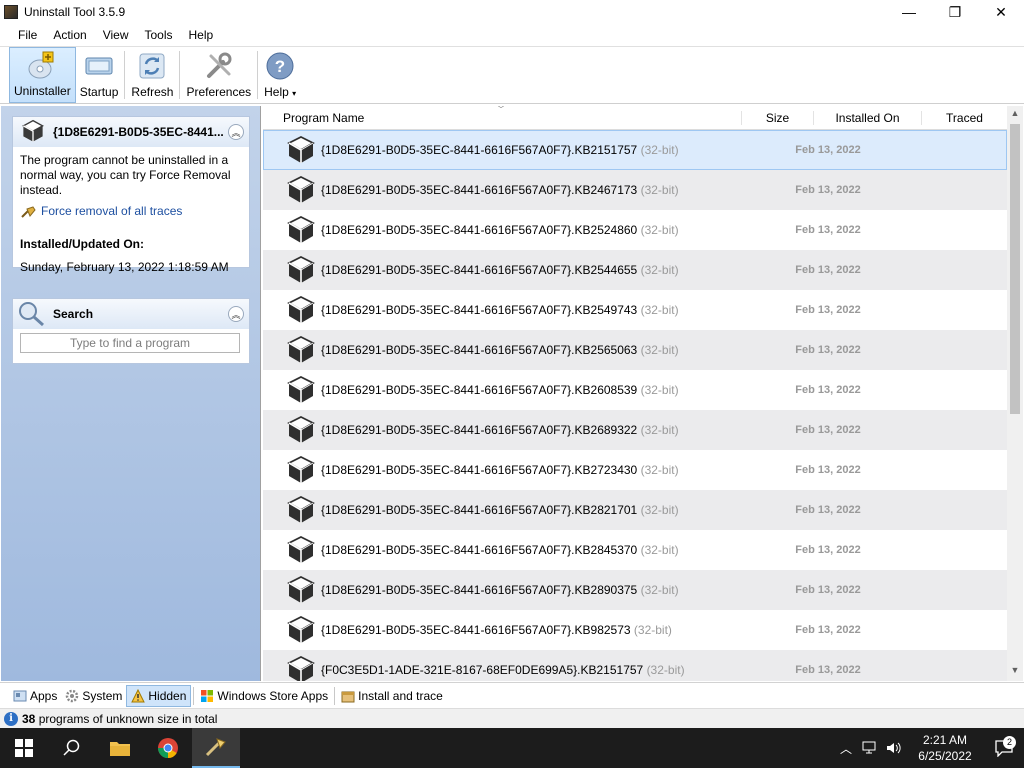 This screenshot has width=1024, height=768. What do you see at coordinates (159, 695) in the screenshot?
I see `tab-hidden: Hidden` at bounding box center [159, 695].